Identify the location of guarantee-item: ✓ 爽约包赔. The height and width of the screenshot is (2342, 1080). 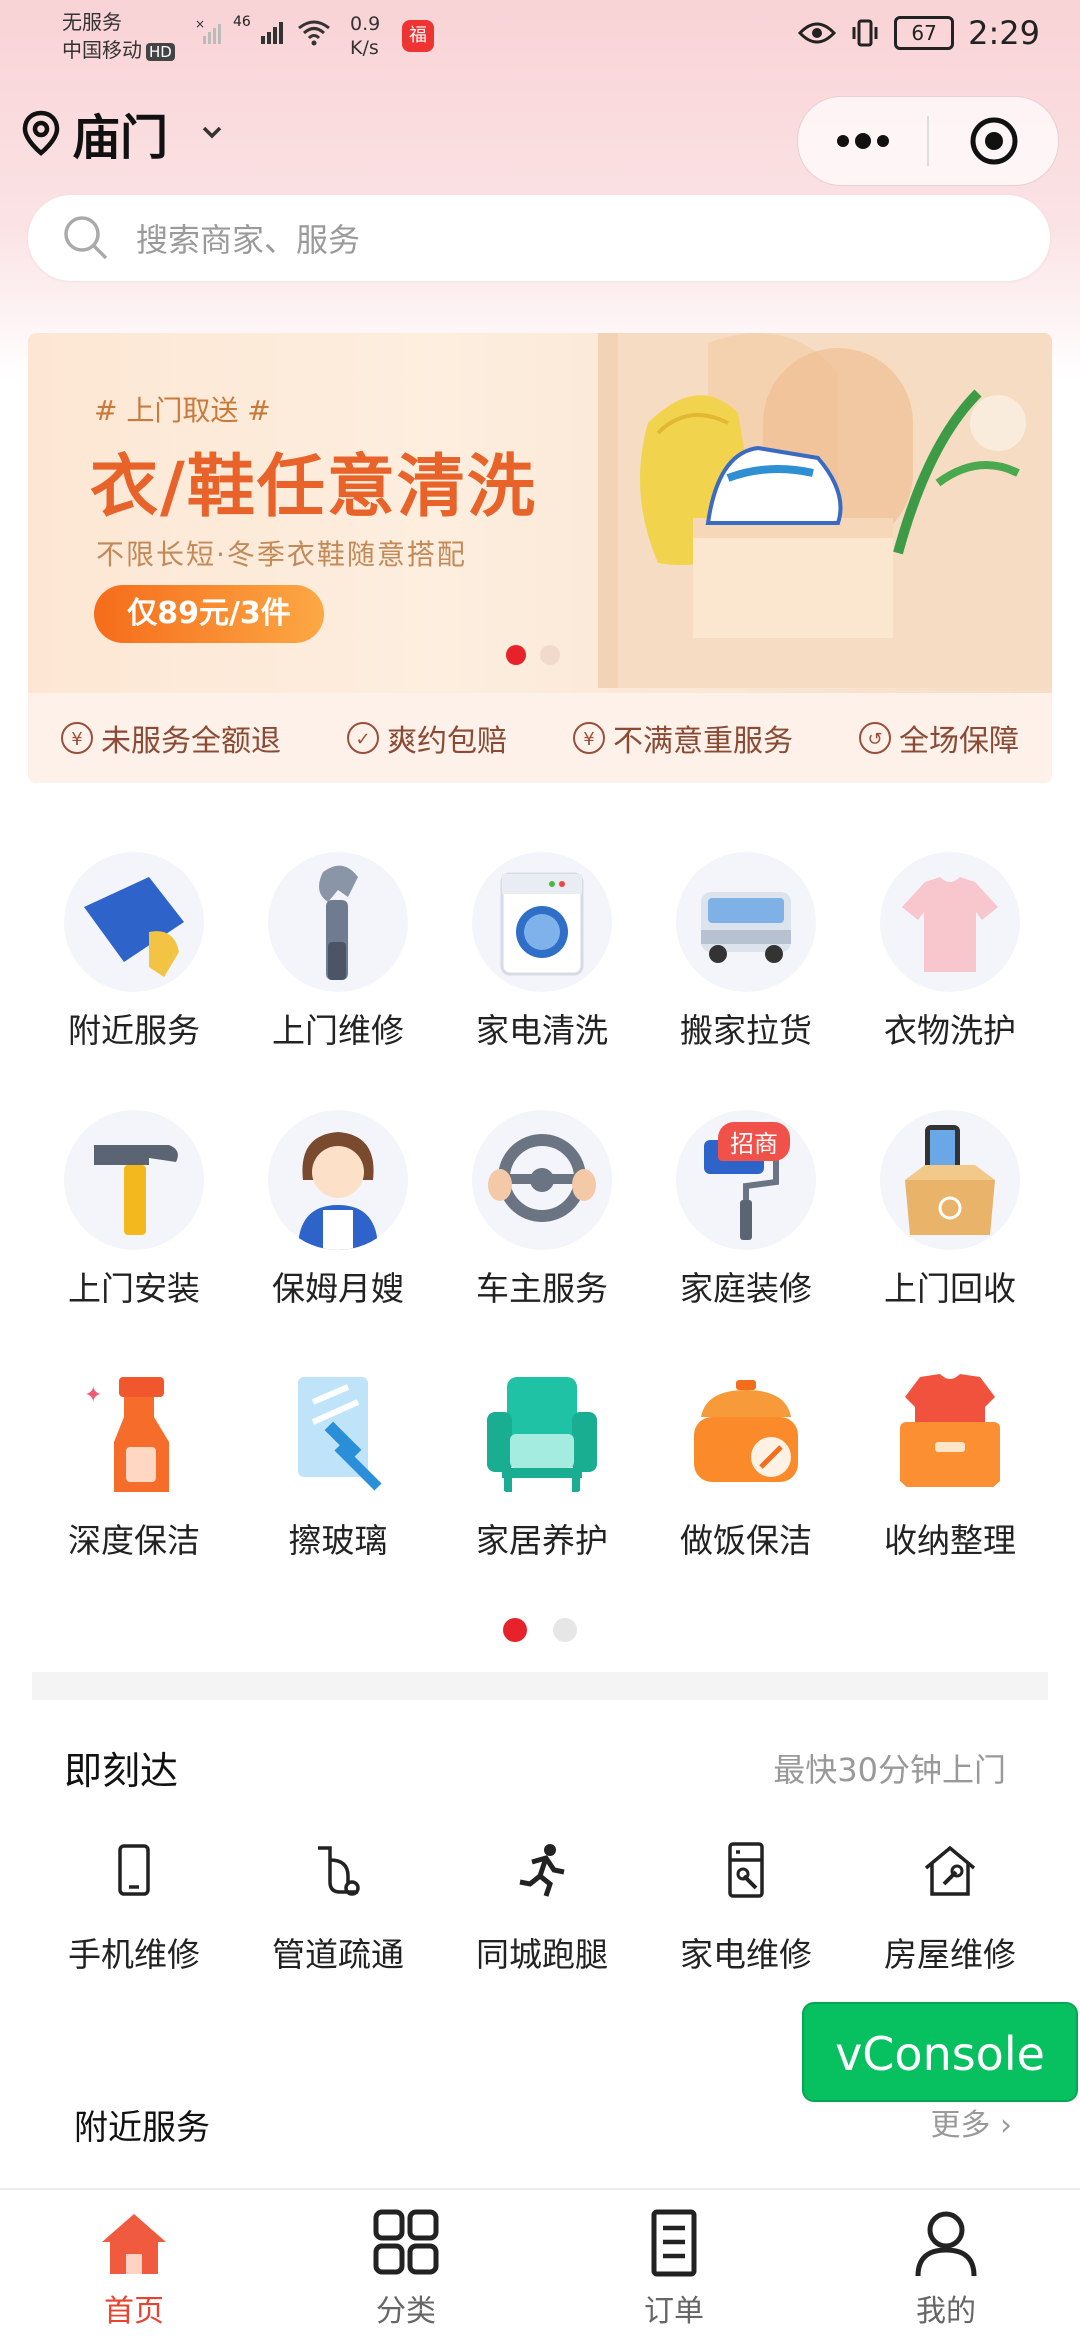
(427, 738).